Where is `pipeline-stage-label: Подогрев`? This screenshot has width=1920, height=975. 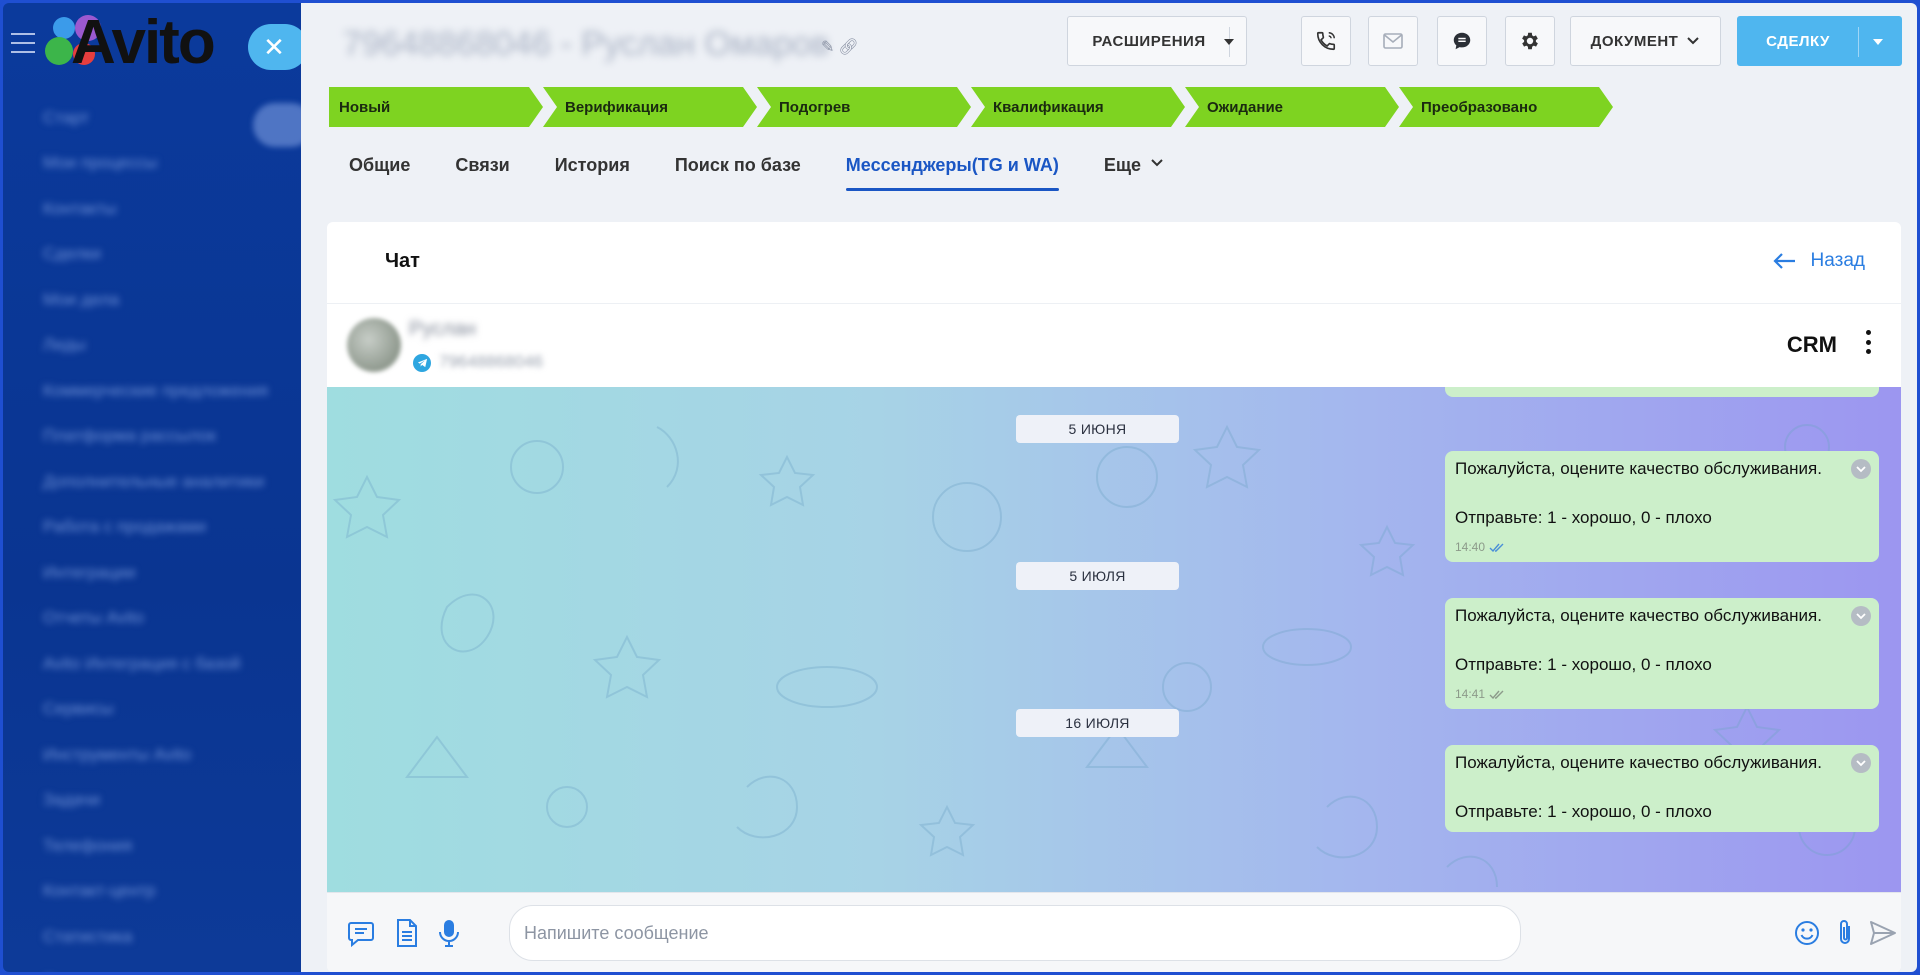 pipeline-stage-label: Подогрев is located at coordinates (815, 107).